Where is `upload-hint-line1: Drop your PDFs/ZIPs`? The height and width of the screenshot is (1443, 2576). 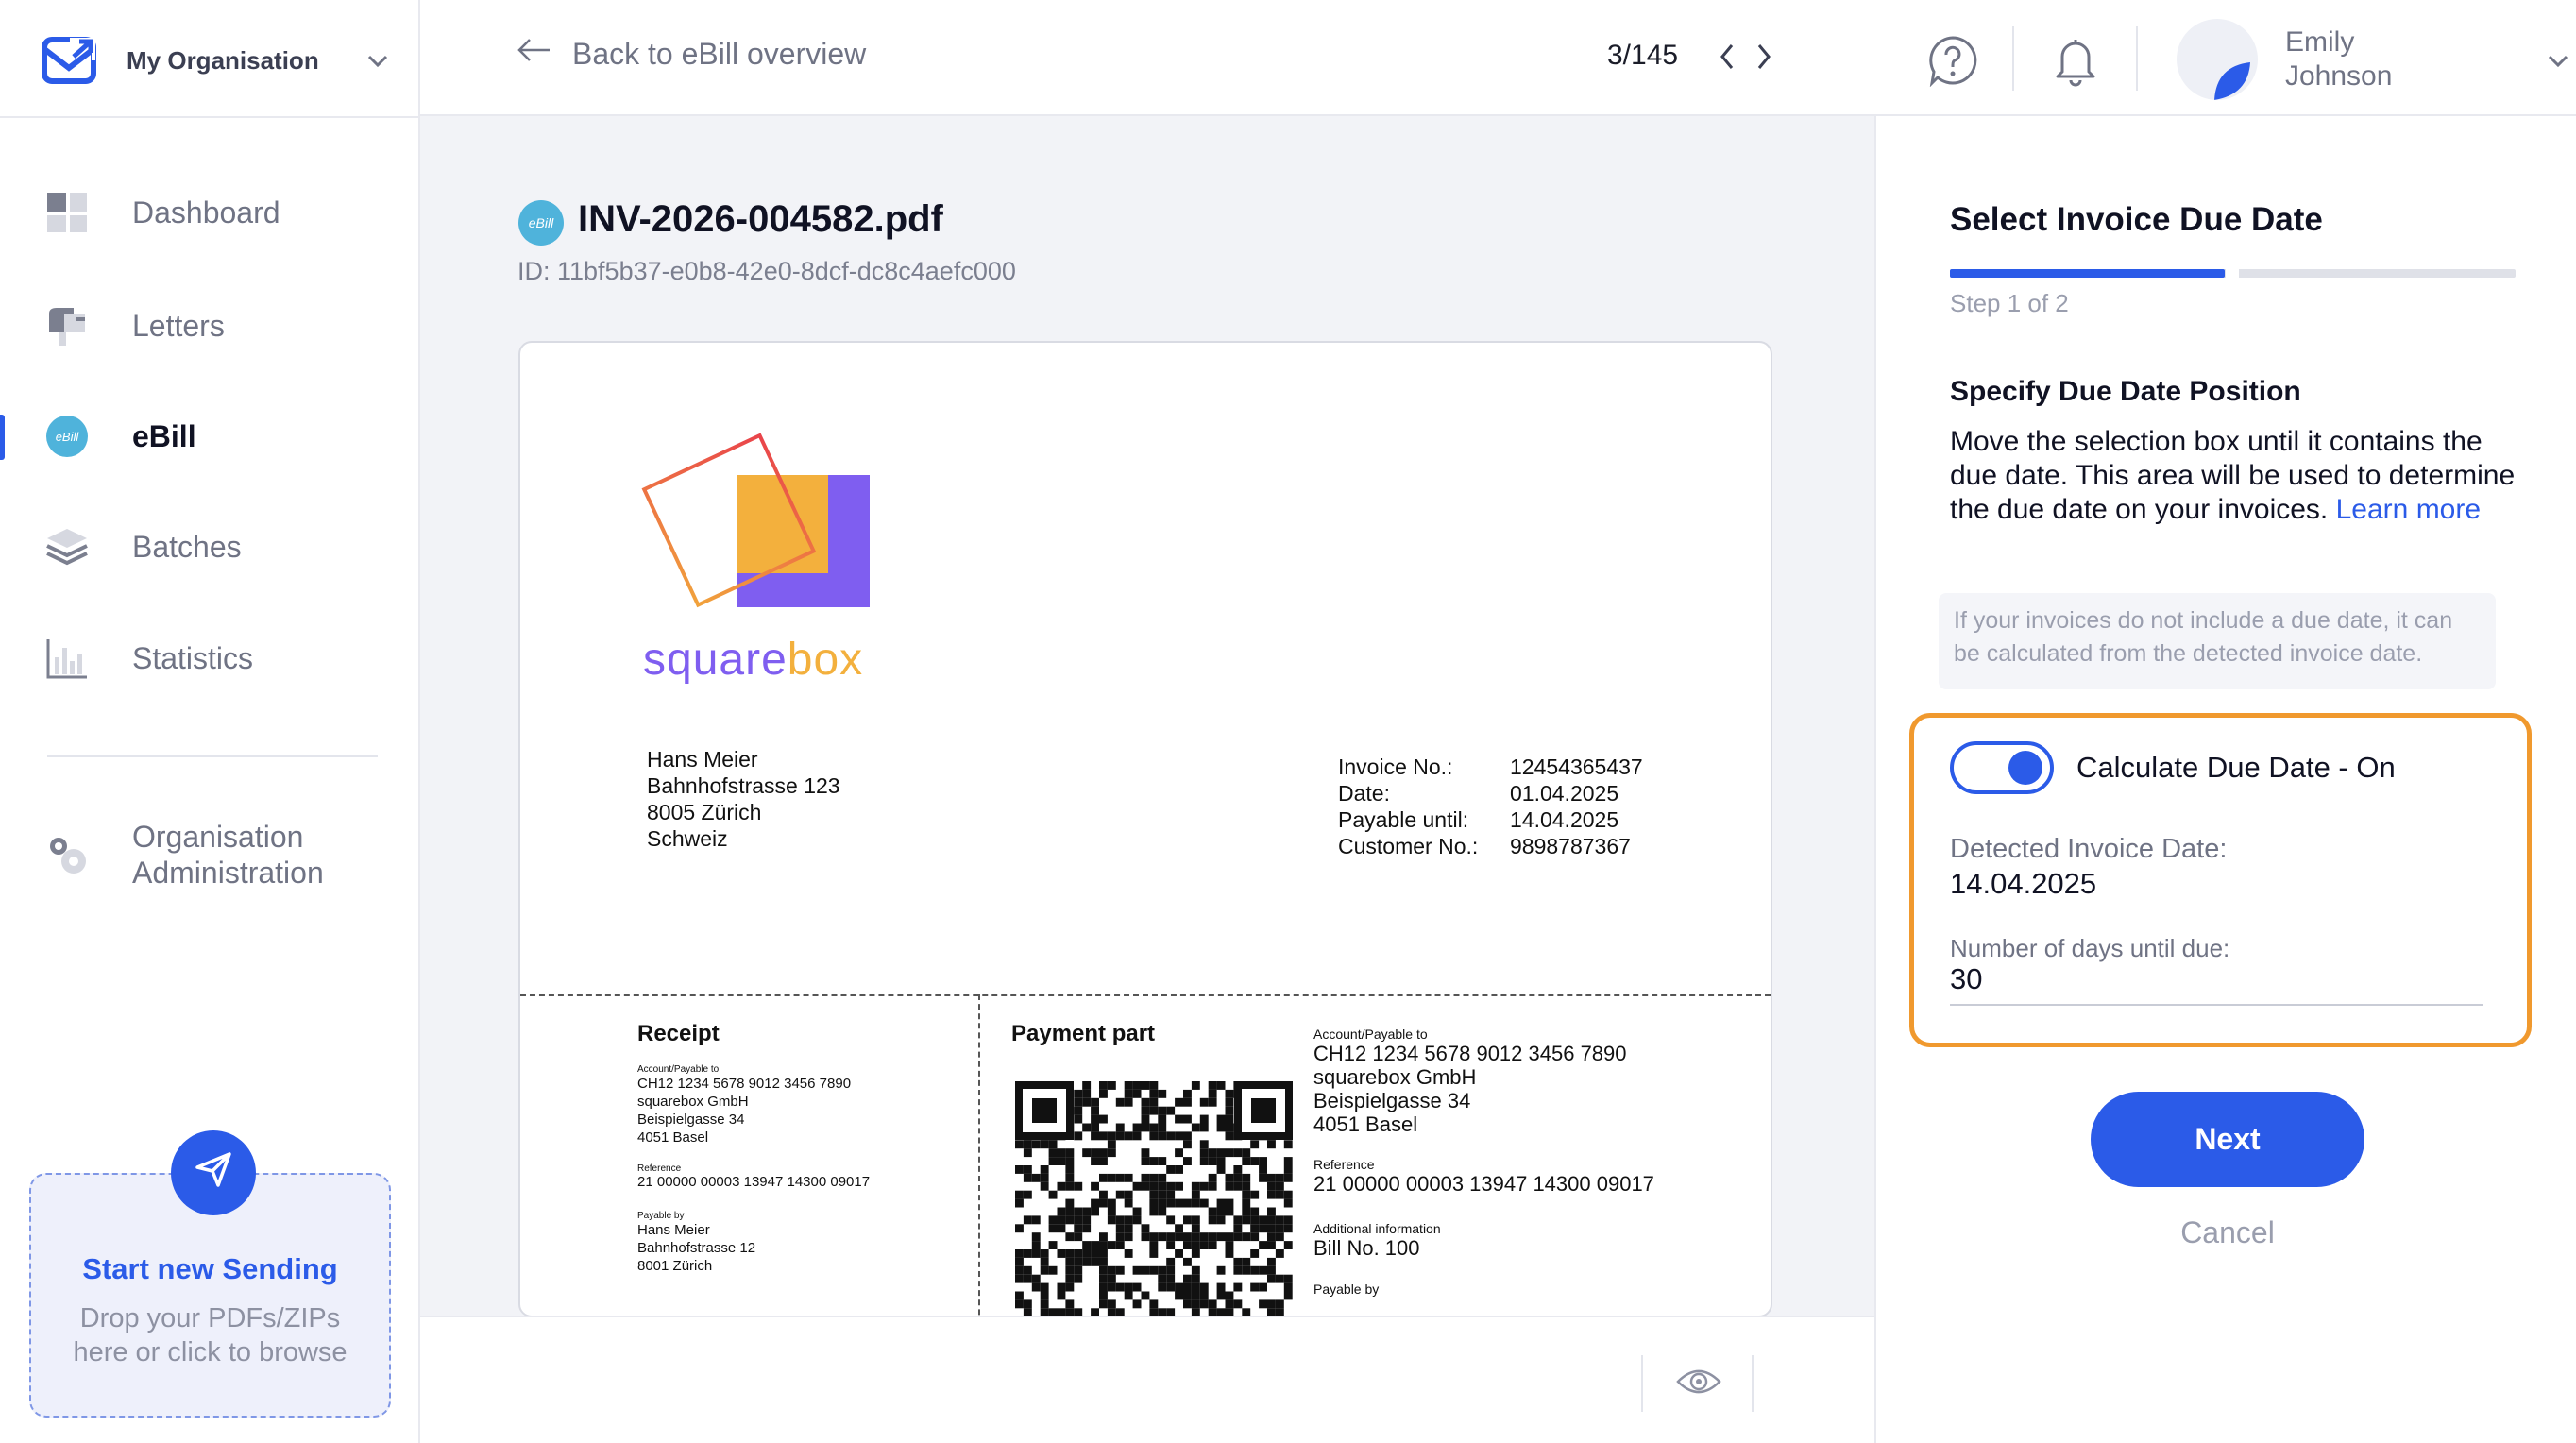 upload-hint-line1: Drop your PDFs/ZIPs is located at coordinates (210, 1318).